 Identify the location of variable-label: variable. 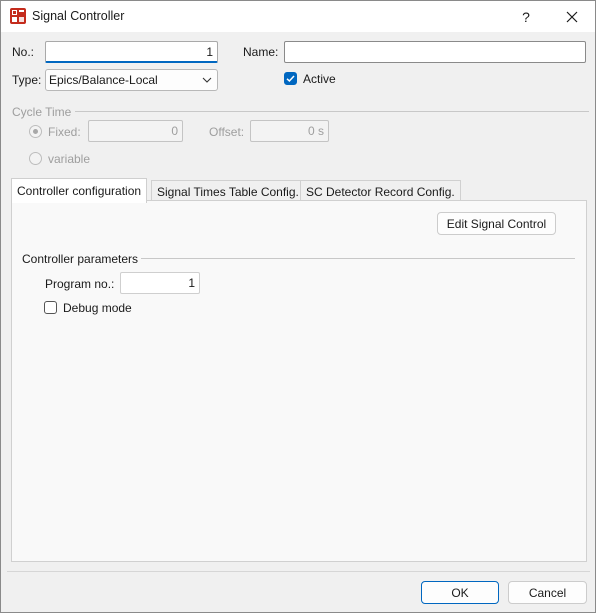
(69, 159).